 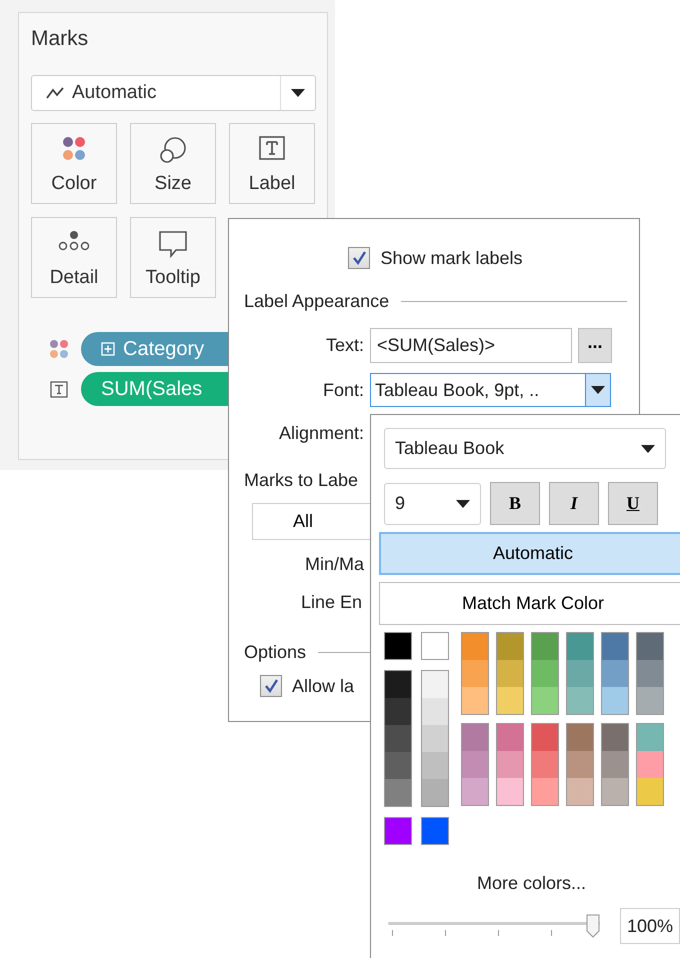 What do you see at coordinates (432, 503) in the screenshot?
I see `font-size-dropdown: 9` at bounding box center [432, 503].